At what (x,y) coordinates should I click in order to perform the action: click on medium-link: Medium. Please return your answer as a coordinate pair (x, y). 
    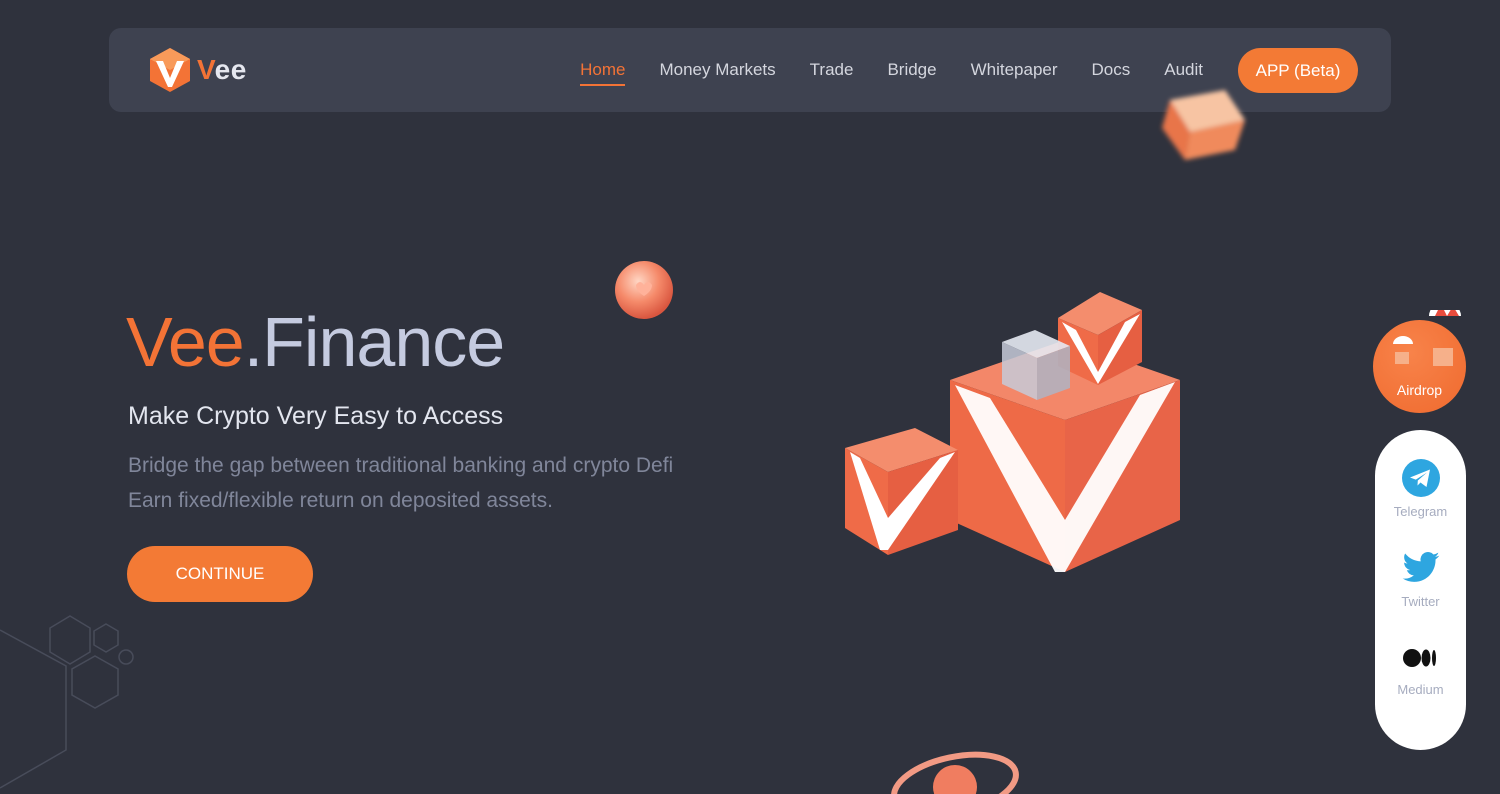
    Looking at the image, I should click on (1420, 668).